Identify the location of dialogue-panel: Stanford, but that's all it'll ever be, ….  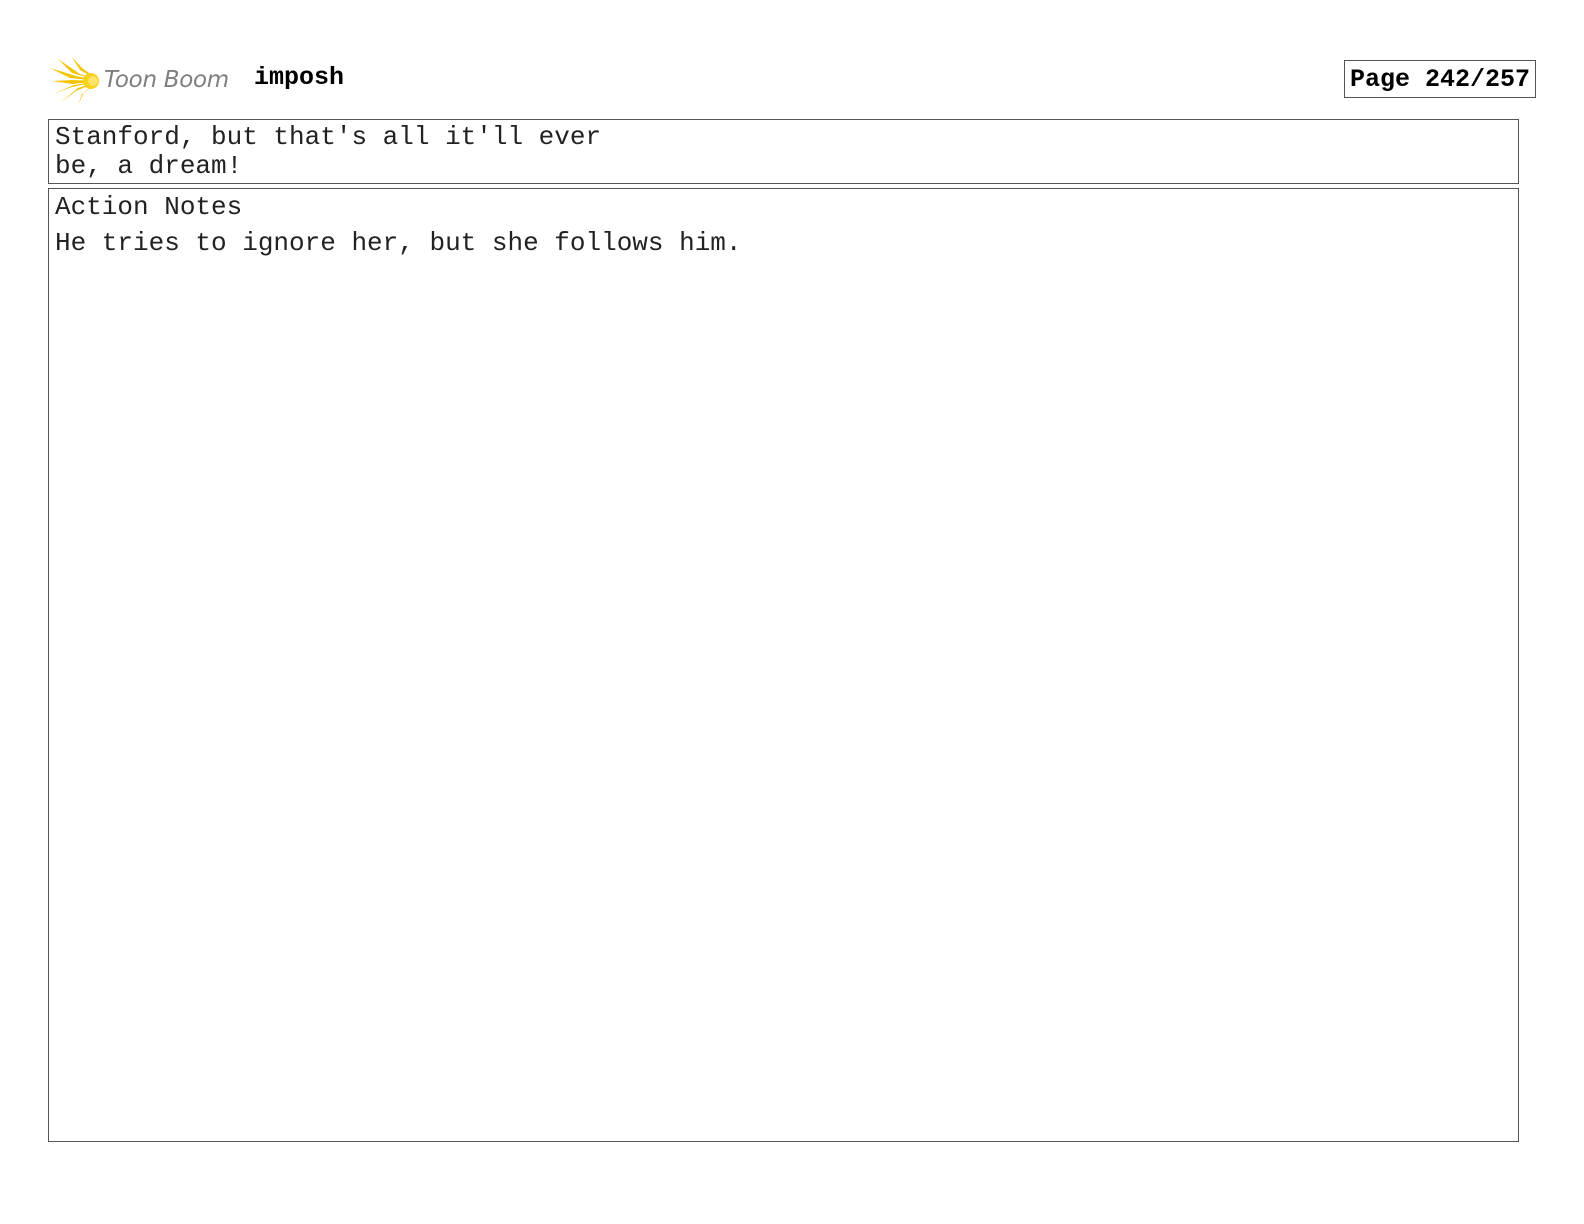
(783, 151).